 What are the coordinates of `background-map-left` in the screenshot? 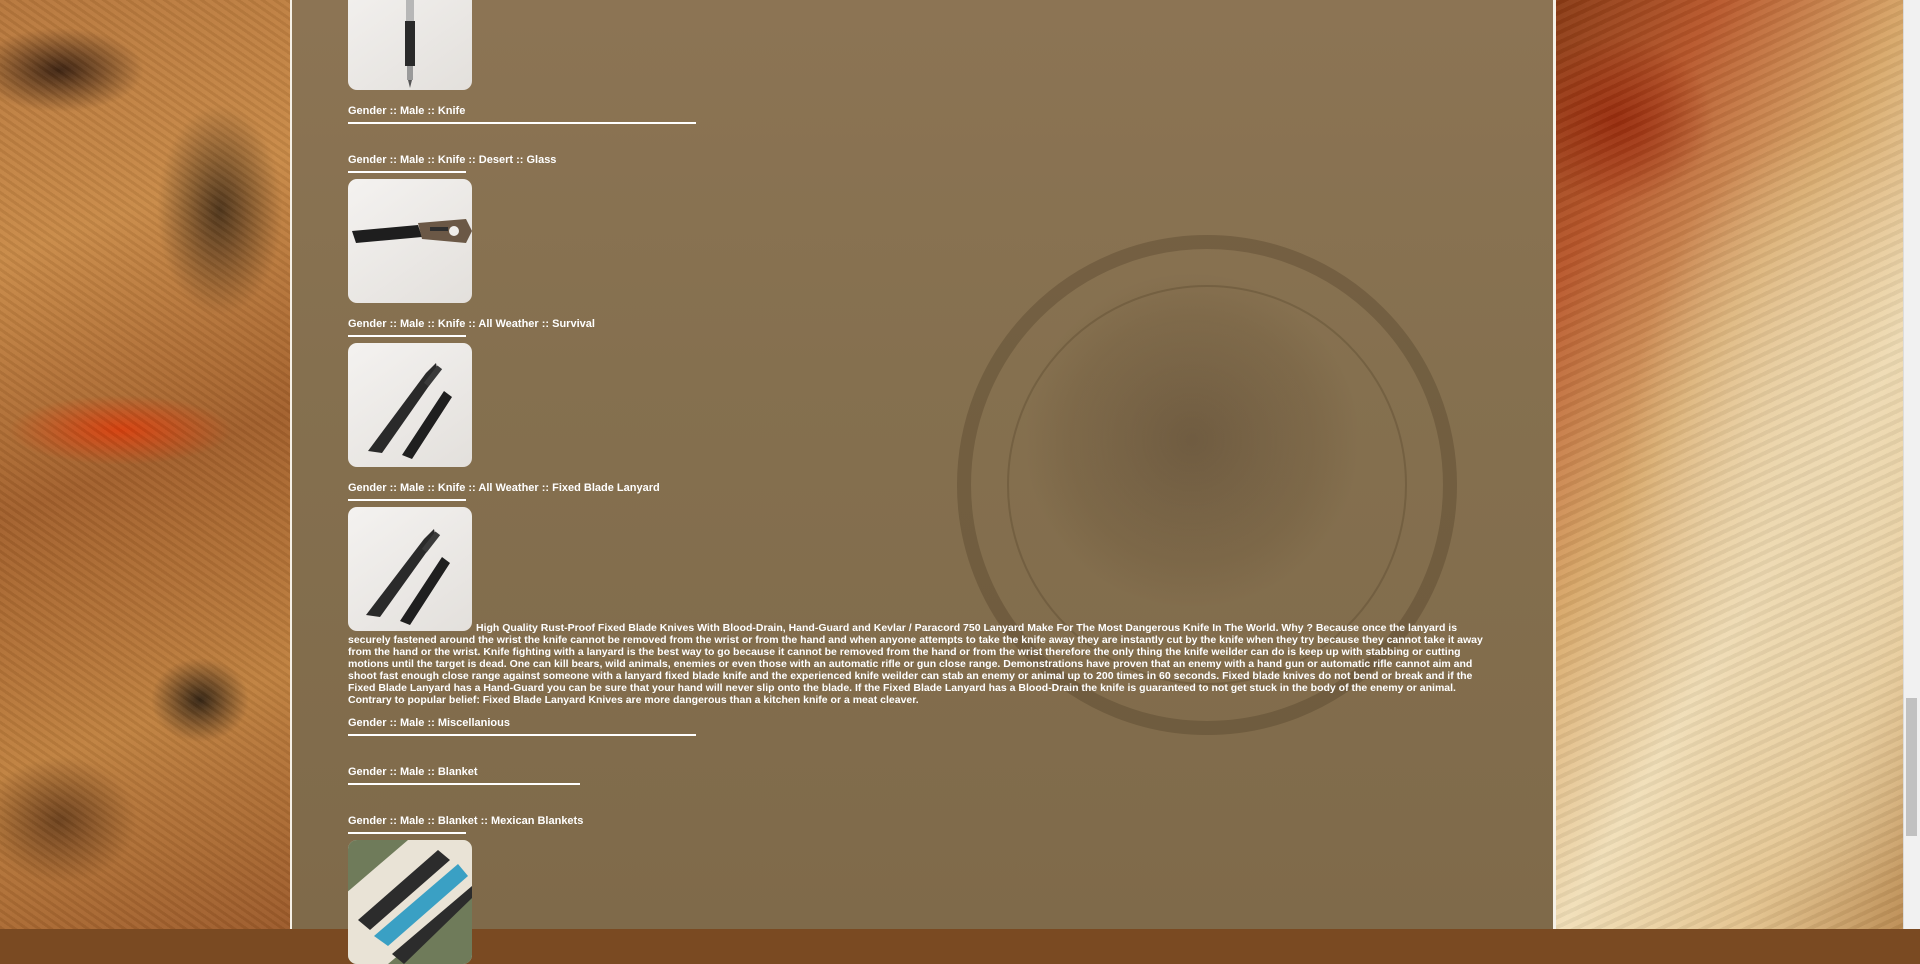 It's located at (145, 464).